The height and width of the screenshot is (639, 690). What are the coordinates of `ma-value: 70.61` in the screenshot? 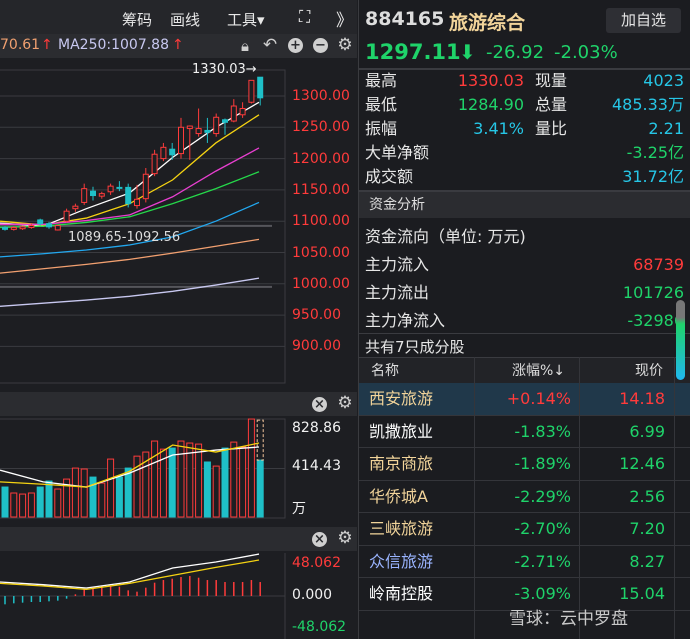 It's located at (20, 45).